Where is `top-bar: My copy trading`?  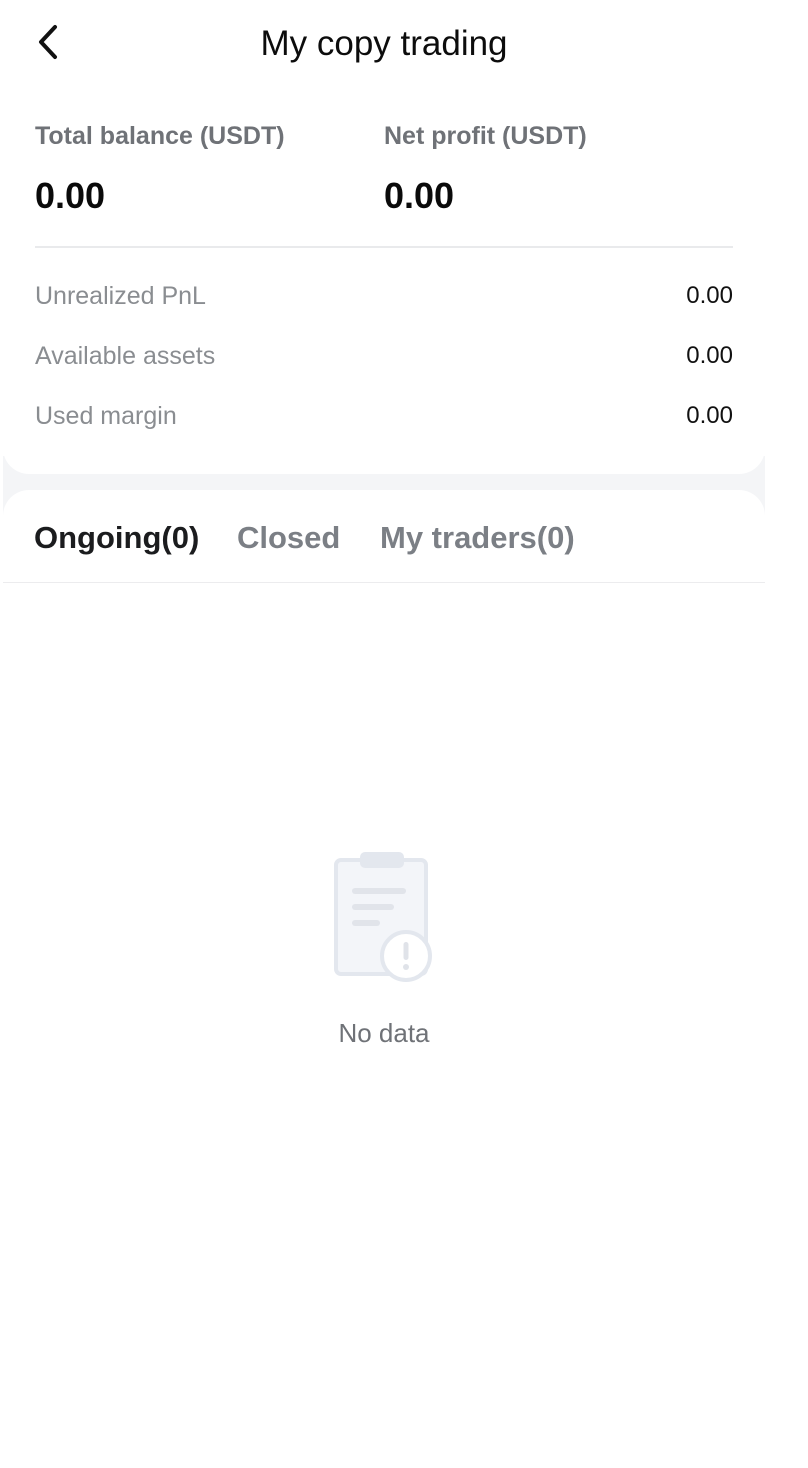 top-bar: My copy trading is located at coordinates (404, 44).